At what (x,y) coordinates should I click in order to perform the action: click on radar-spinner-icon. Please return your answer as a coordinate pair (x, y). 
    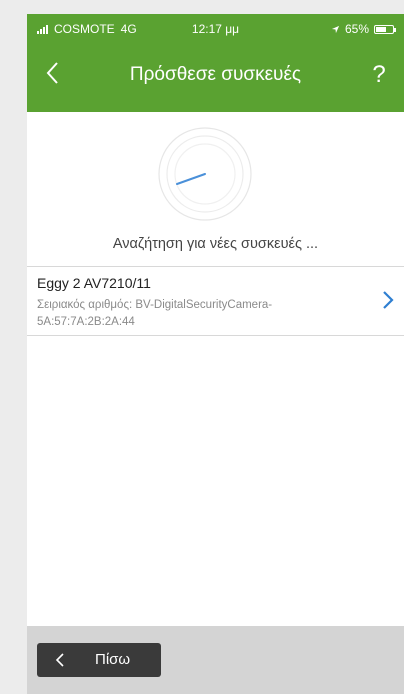
    Looking at the image, I should click on (205, 174).